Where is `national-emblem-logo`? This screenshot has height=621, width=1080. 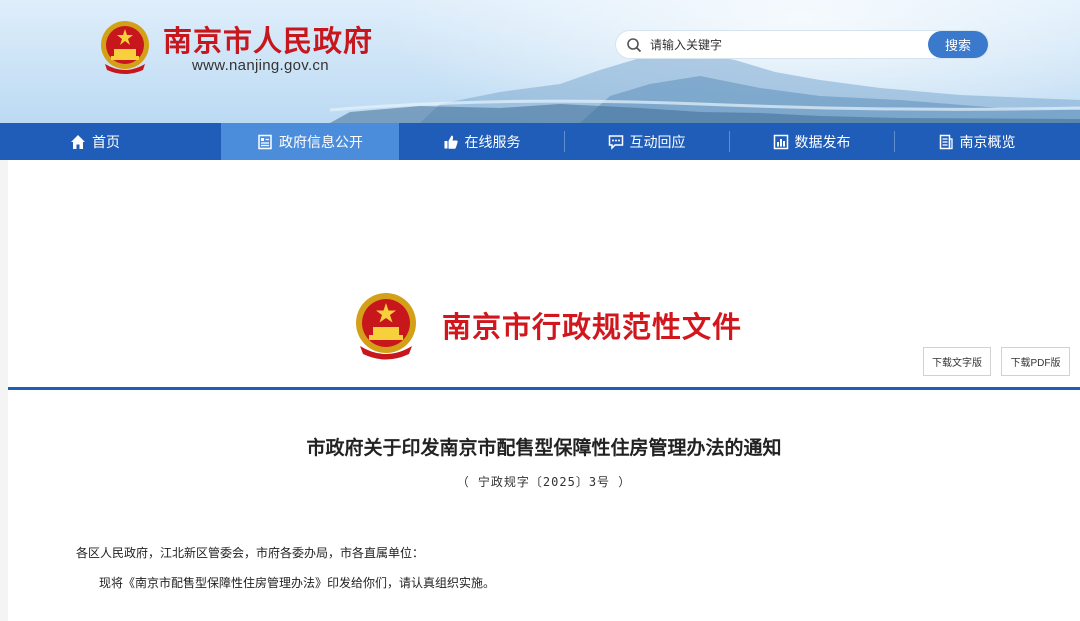 national-emblem-logo is located at coordinates (125, 47).